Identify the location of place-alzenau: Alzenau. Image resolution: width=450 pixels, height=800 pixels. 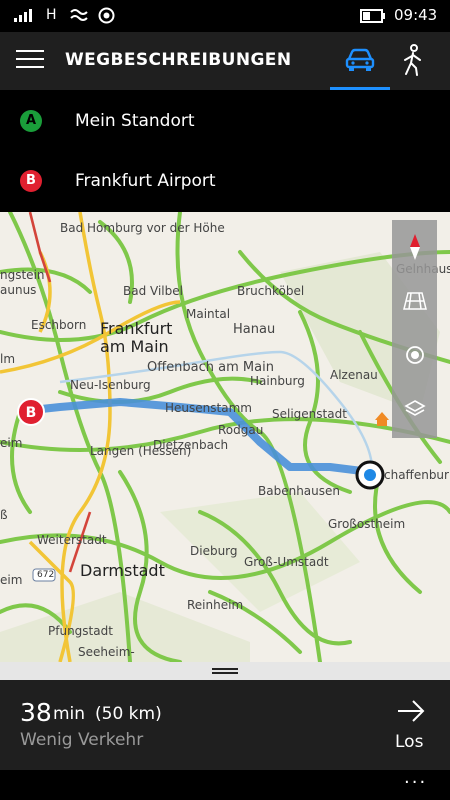
(354, 375).